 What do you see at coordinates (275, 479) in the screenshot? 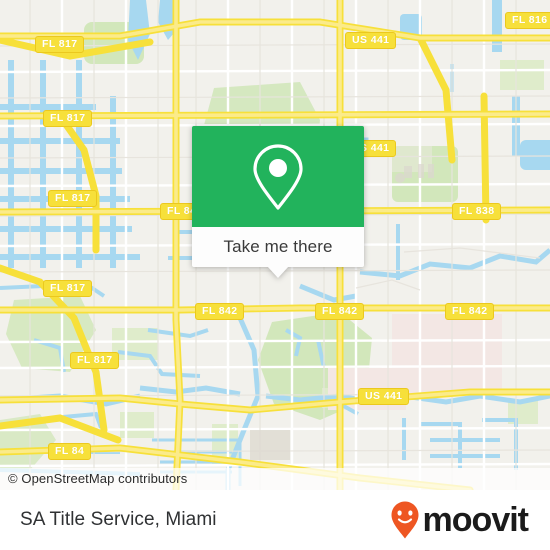
I see `map-attribution: © OpenStreetMap contributors` at bounding box center [275, 479].